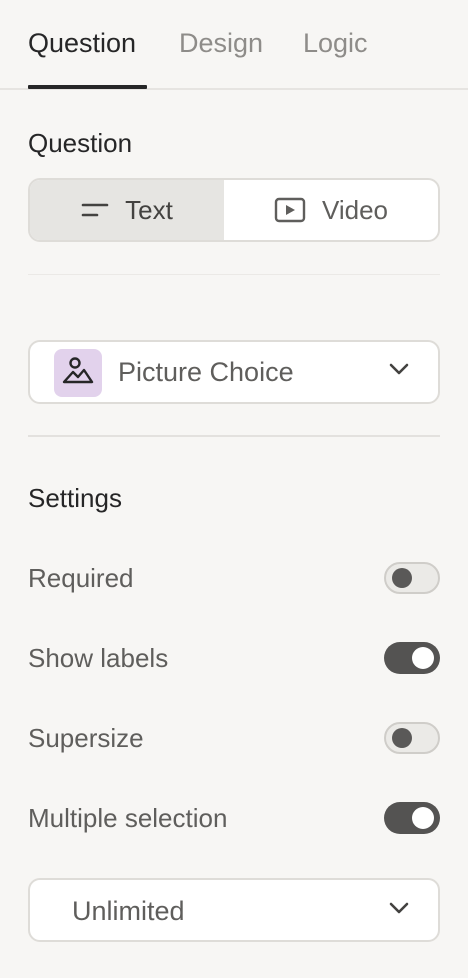  Describe the element at coordinates (80, 143) in the screenshot. I see `question-section-title: Question` at that location.